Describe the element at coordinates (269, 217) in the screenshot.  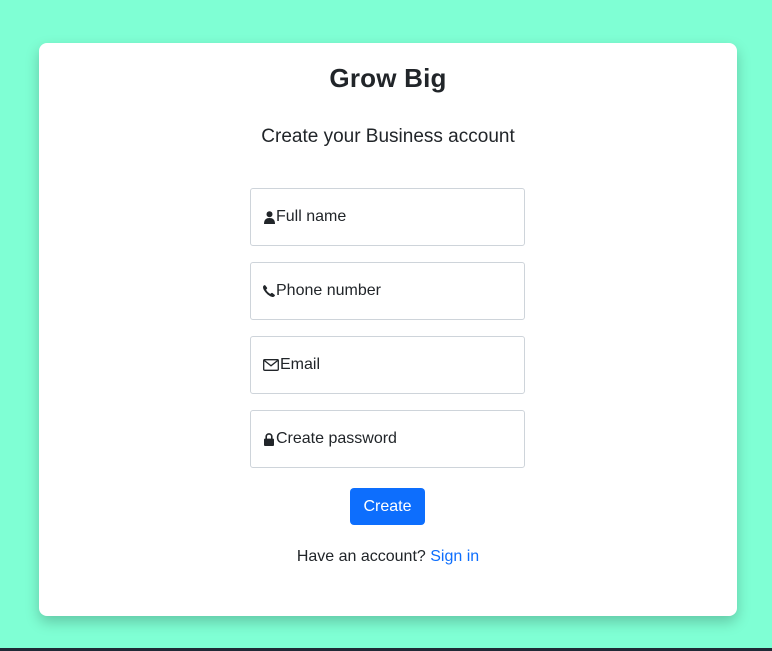
I see `user-icon` at that location.